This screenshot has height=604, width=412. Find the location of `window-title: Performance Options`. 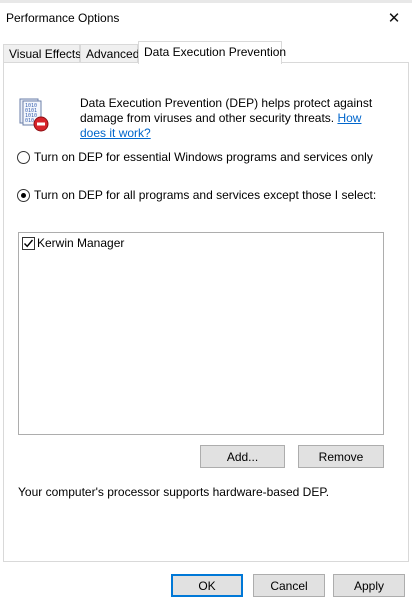

window-title: Performance Options is located at coordinates (63, 18).